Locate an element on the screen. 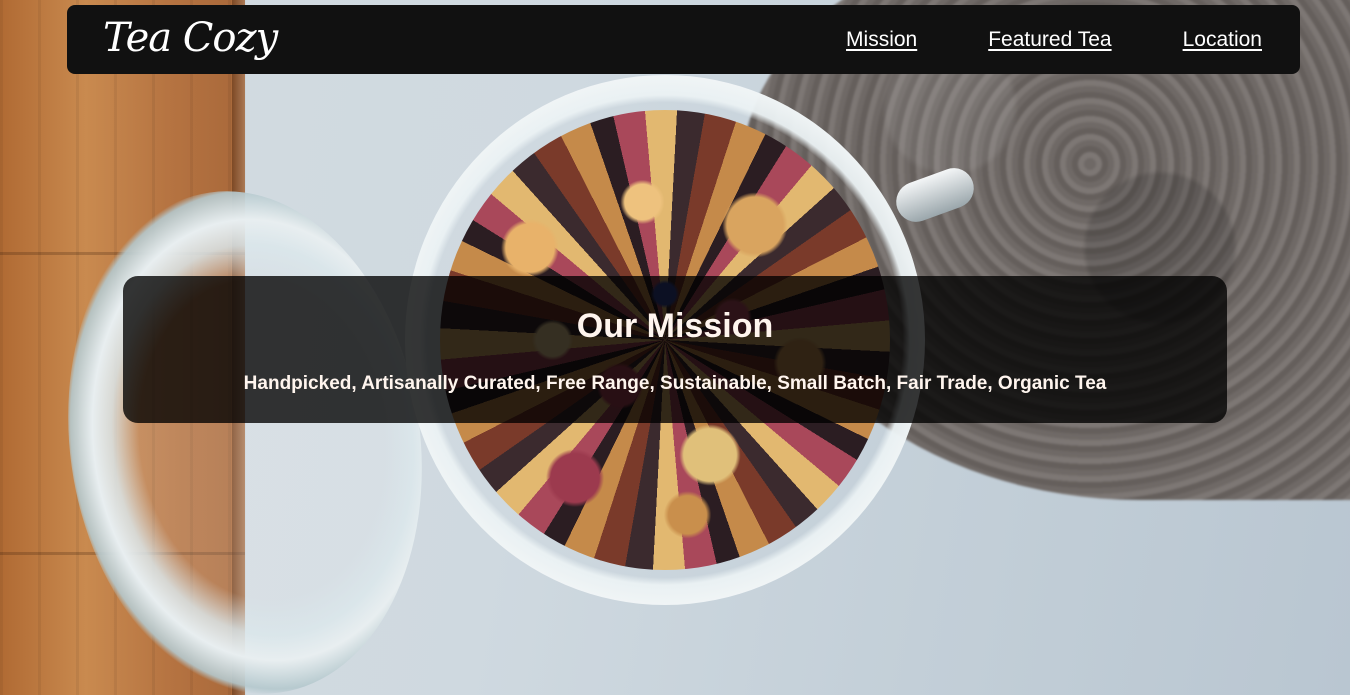 Image resolution: width=1350 pixels, height=695 pixels. nav-link-featured-tea: Featured Tea is located at coordinates (1049, 40).